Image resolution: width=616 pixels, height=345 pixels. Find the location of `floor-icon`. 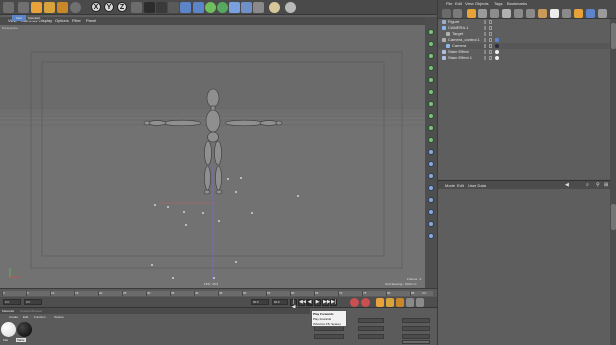

floor-icon is located at coordinates (246, 7).